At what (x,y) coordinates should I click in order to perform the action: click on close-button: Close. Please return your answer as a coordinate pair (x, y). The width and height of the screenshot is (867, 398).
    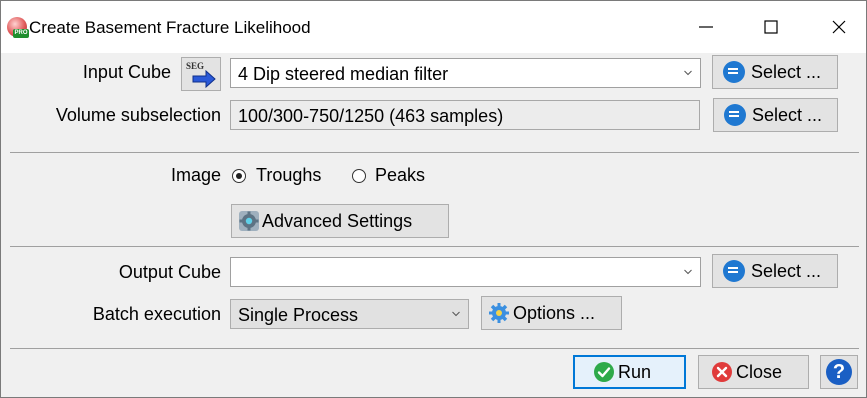
    Looking at the image, I should click on (753, 372).